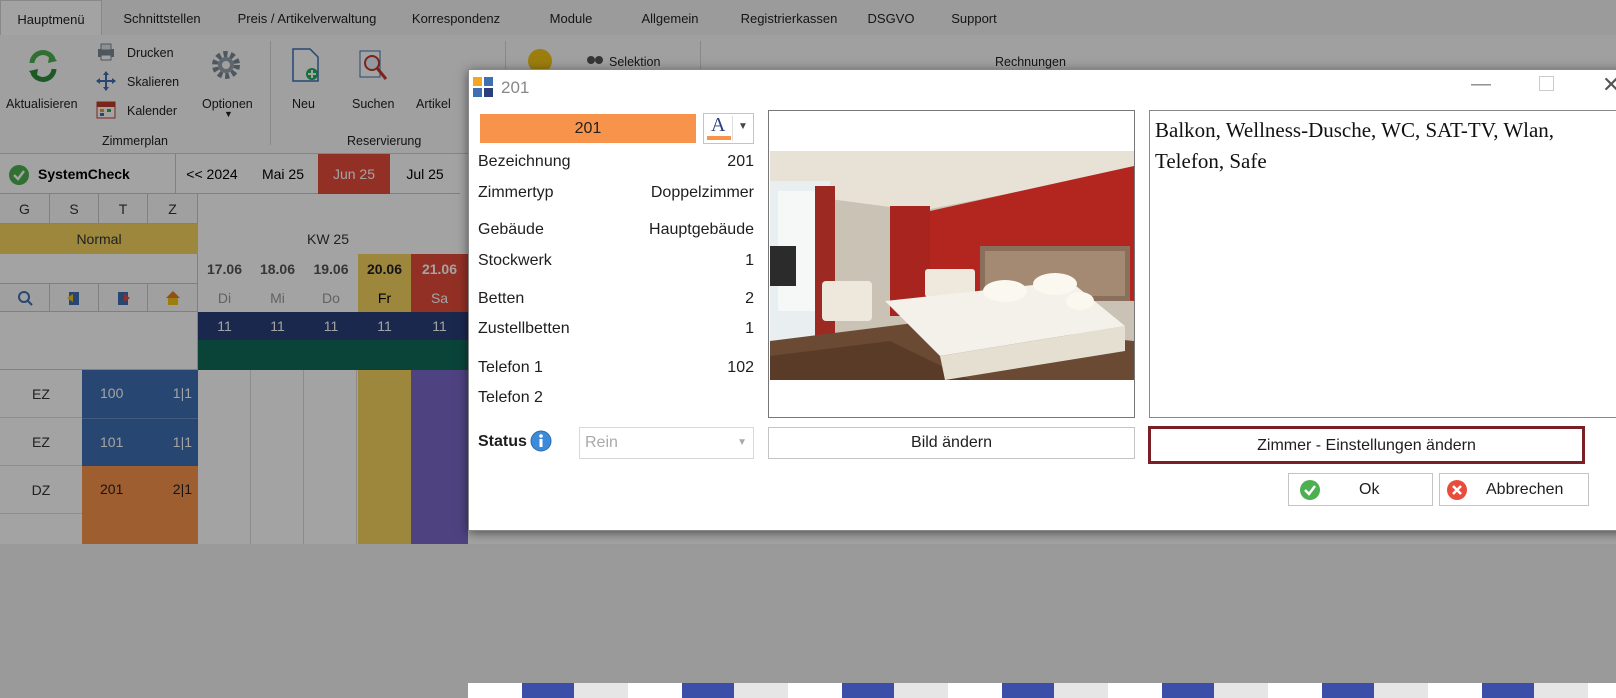 The height and width of the screenshot is (698, 1616). Describe the element at coordinates (588, 128) in the screenshot. I see `room-badge: 201` at that location.